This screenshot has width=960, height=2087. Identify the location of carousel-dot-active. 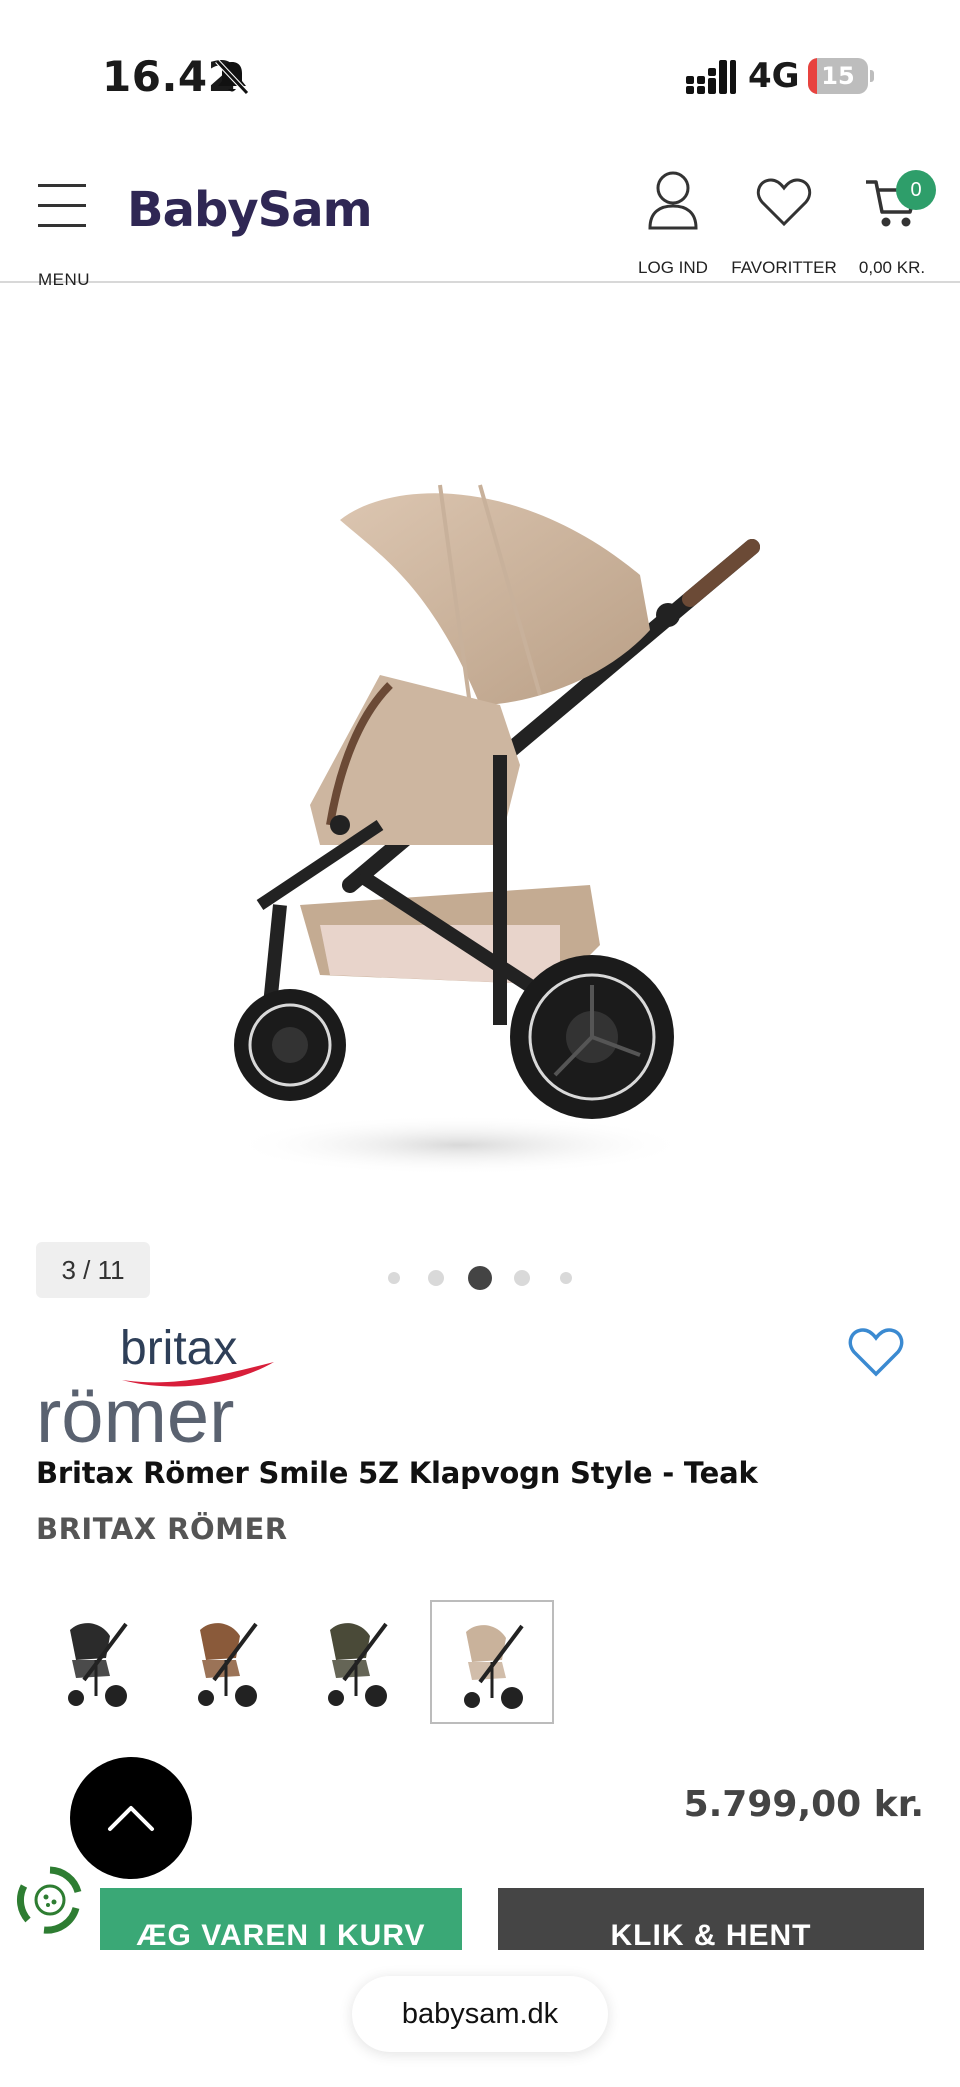
(480, 1278).